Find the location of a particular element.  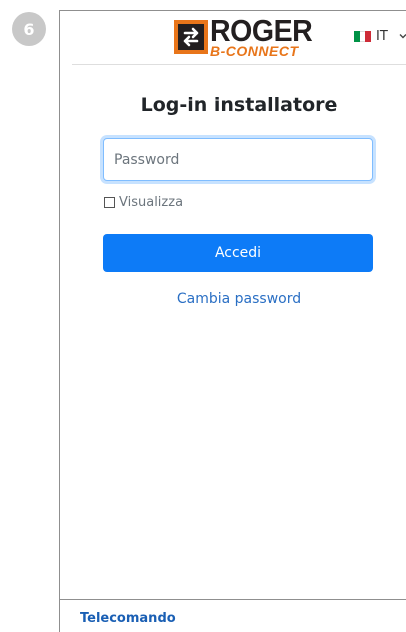

language-code: IT is located at coordinates (382, 36).